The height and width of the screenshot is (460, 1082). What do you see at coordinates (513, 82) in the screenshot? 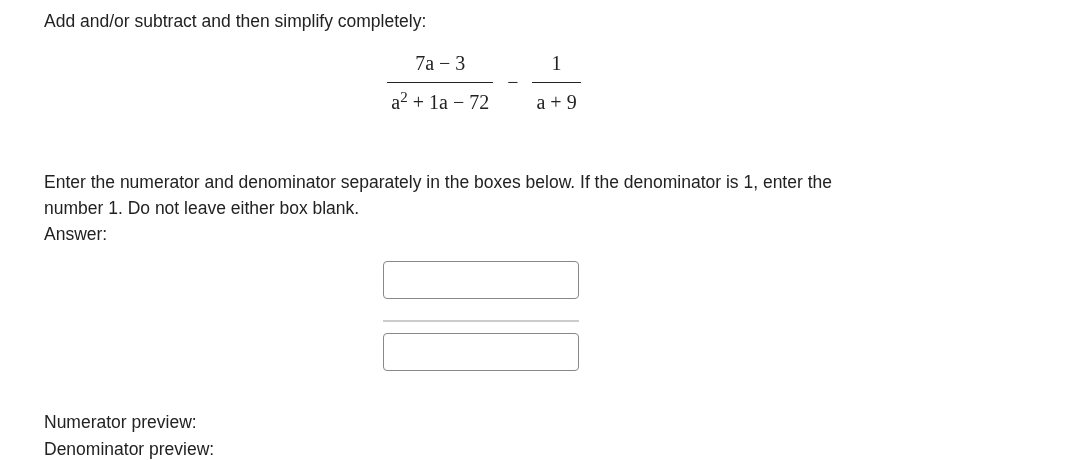
I see `minus-operator: −` at bounding box center [513, 82].